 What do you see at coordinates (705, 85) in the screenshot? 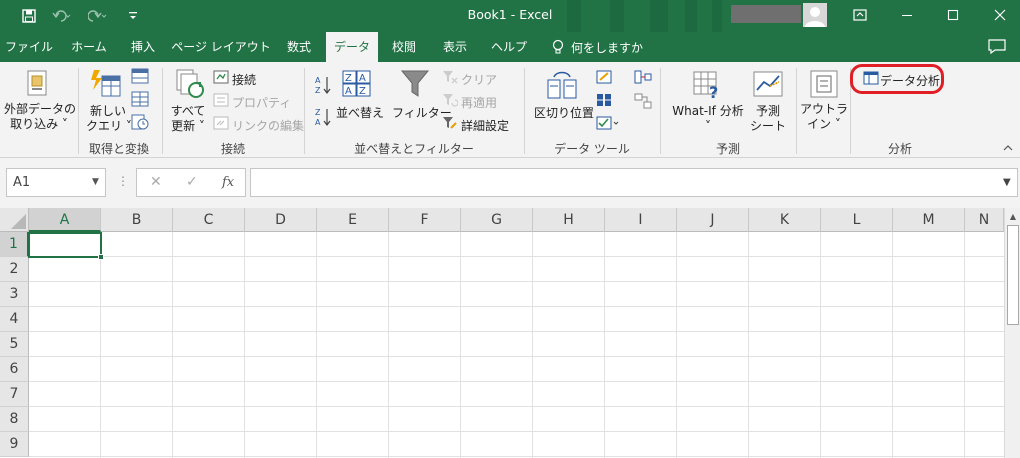
I see `what-if-analysis-icon: ?` at bounding box center [705, 85].